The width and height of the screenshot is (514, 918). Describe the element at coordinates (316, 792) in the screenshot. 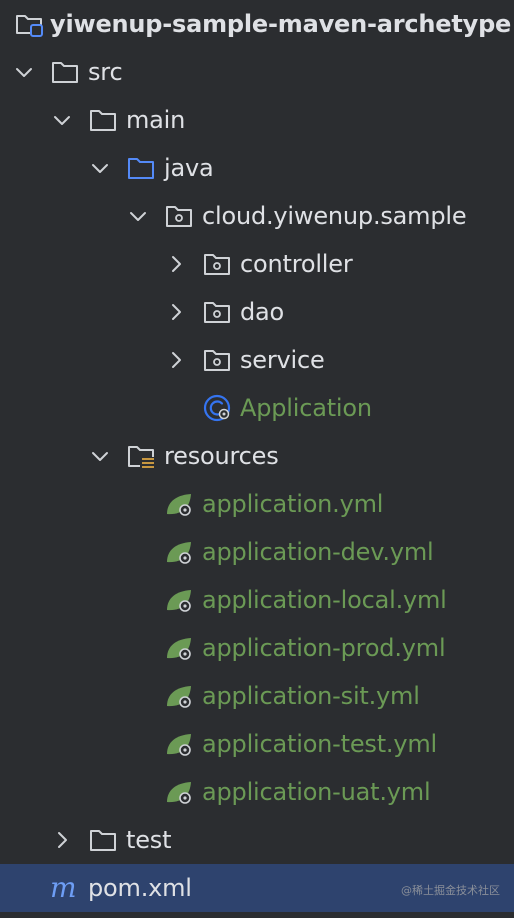

I see `config-file-label: application-uat.yml` at that location.